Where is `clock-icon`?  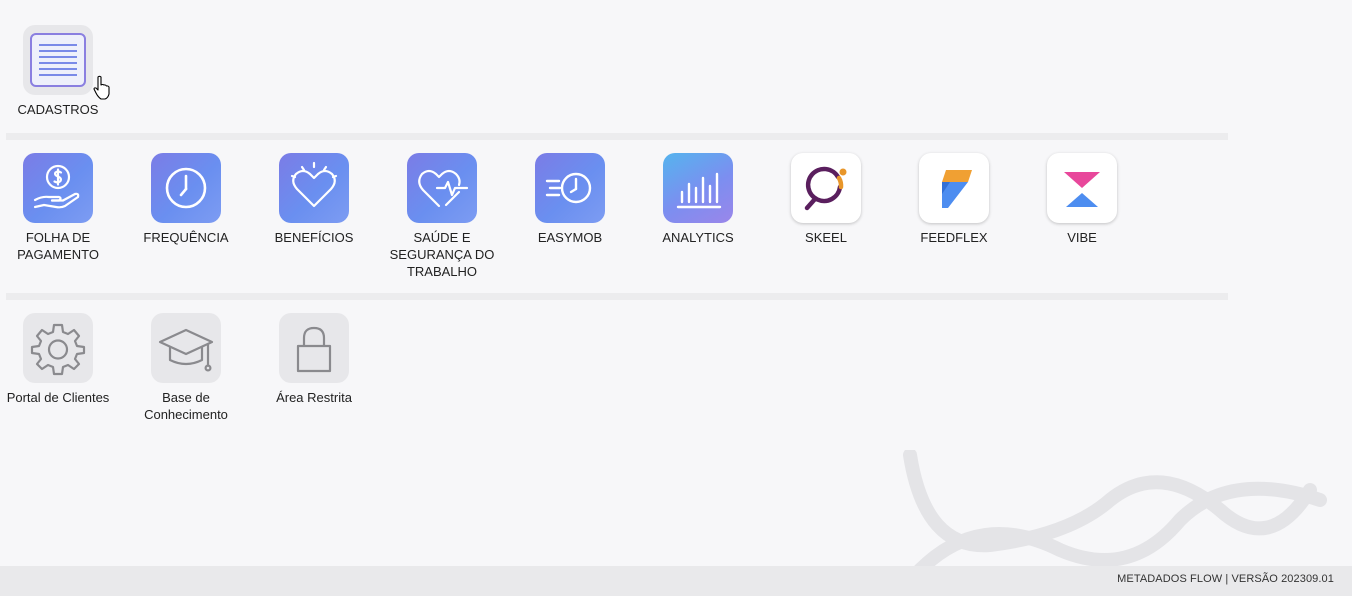
clock-icon is located at coordinates (186, 188).